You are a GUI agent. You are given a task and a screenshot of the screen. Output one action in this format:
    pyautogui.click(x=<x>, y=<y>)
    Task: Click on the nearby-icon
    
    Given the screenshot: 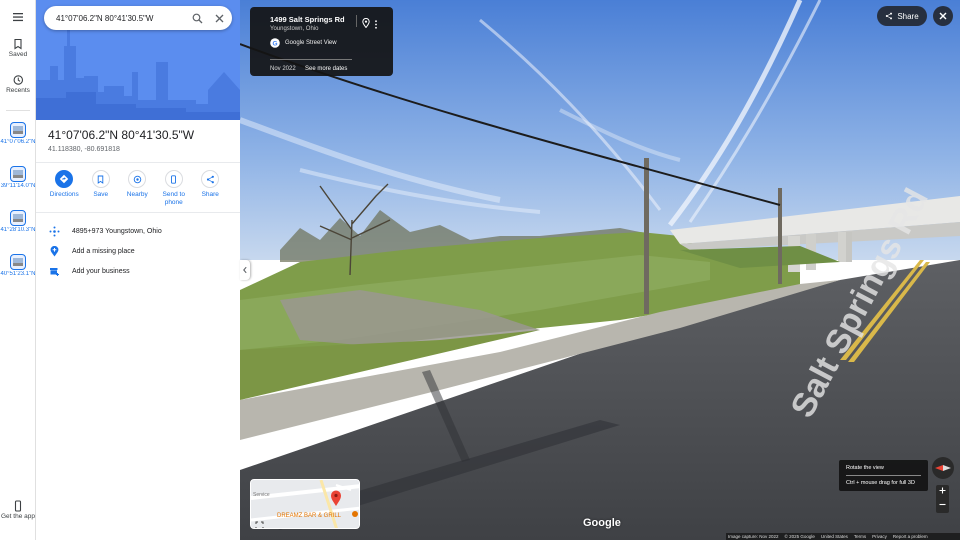 What is the action you would take?
    pyautogui.click(x=137, y=179)
    